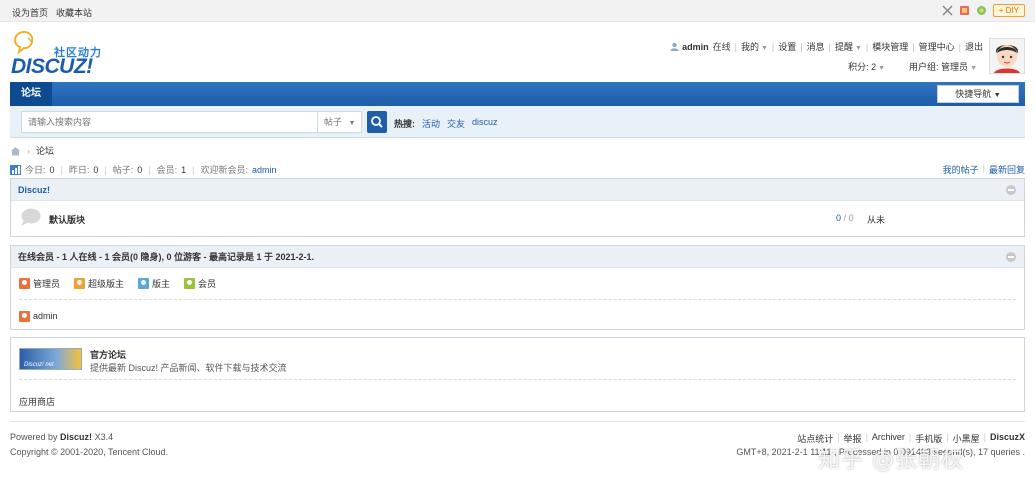 Image resolution: width=1035 pixels, height=500 pixels. What do you see at coordinates (787, 46) in the screenshot?
I see `settings-link: 设置` at bounding box center [787, 46].